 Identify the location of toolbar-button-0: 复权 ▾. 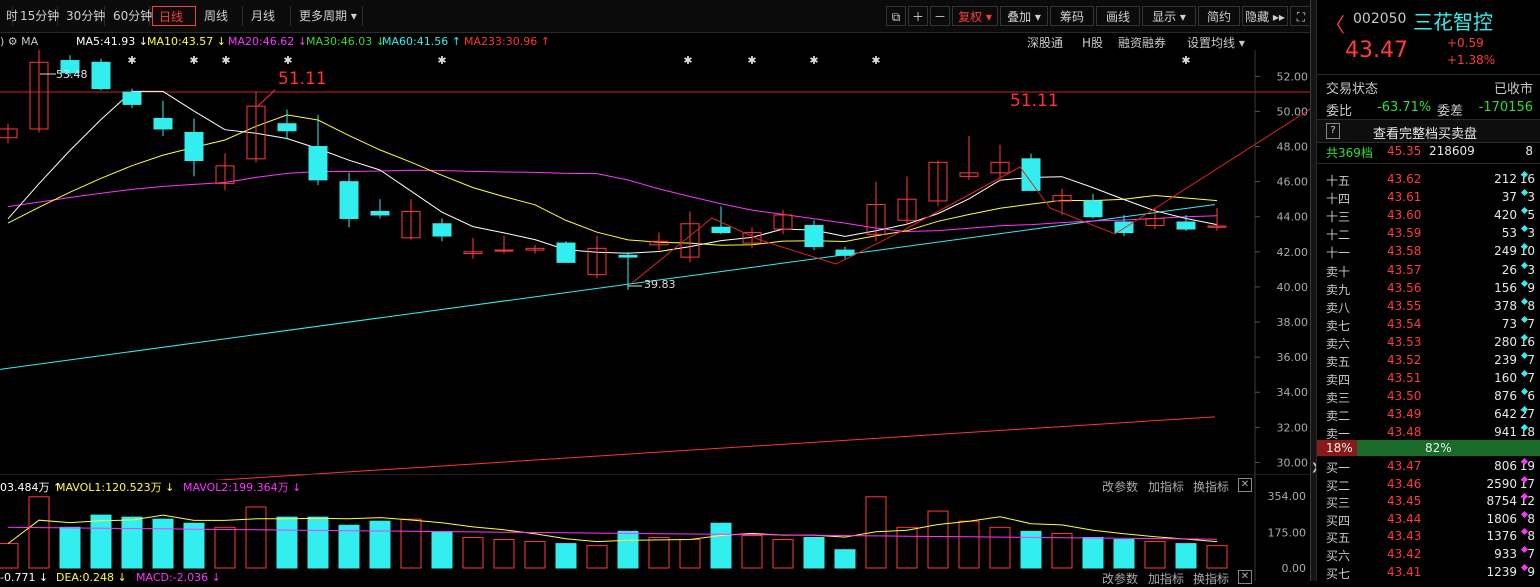
(975, 16).